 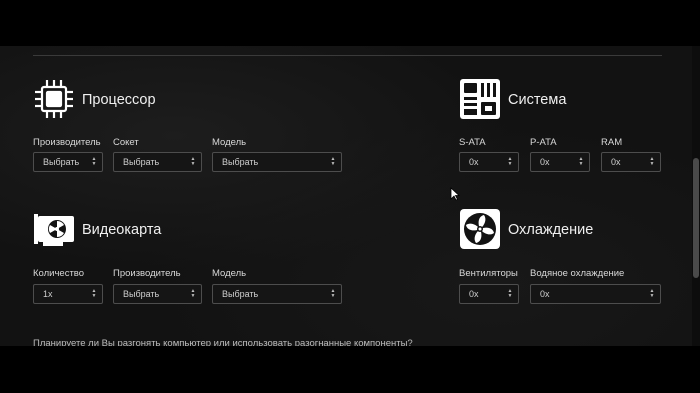 What do you see at coordinates (612, 142) in the screenshot?
I see `ram-label: RAM` at bounding box center [612, 142].